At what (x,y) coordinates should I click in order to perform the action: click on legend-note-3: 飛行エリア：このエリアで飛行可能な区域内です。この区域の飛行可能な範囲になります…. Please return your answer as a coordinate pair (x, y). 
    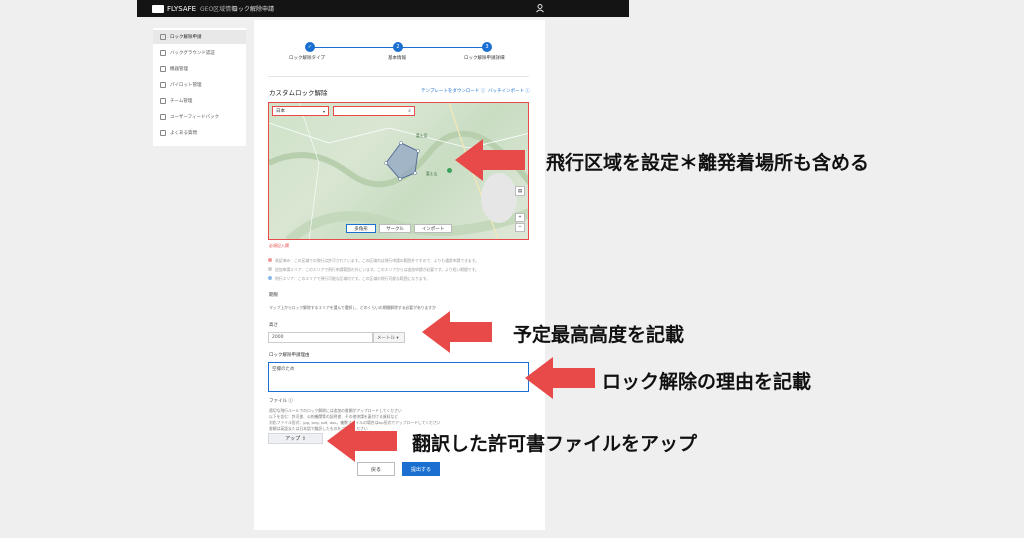
    Looking at the image, I should click on (352, 278).